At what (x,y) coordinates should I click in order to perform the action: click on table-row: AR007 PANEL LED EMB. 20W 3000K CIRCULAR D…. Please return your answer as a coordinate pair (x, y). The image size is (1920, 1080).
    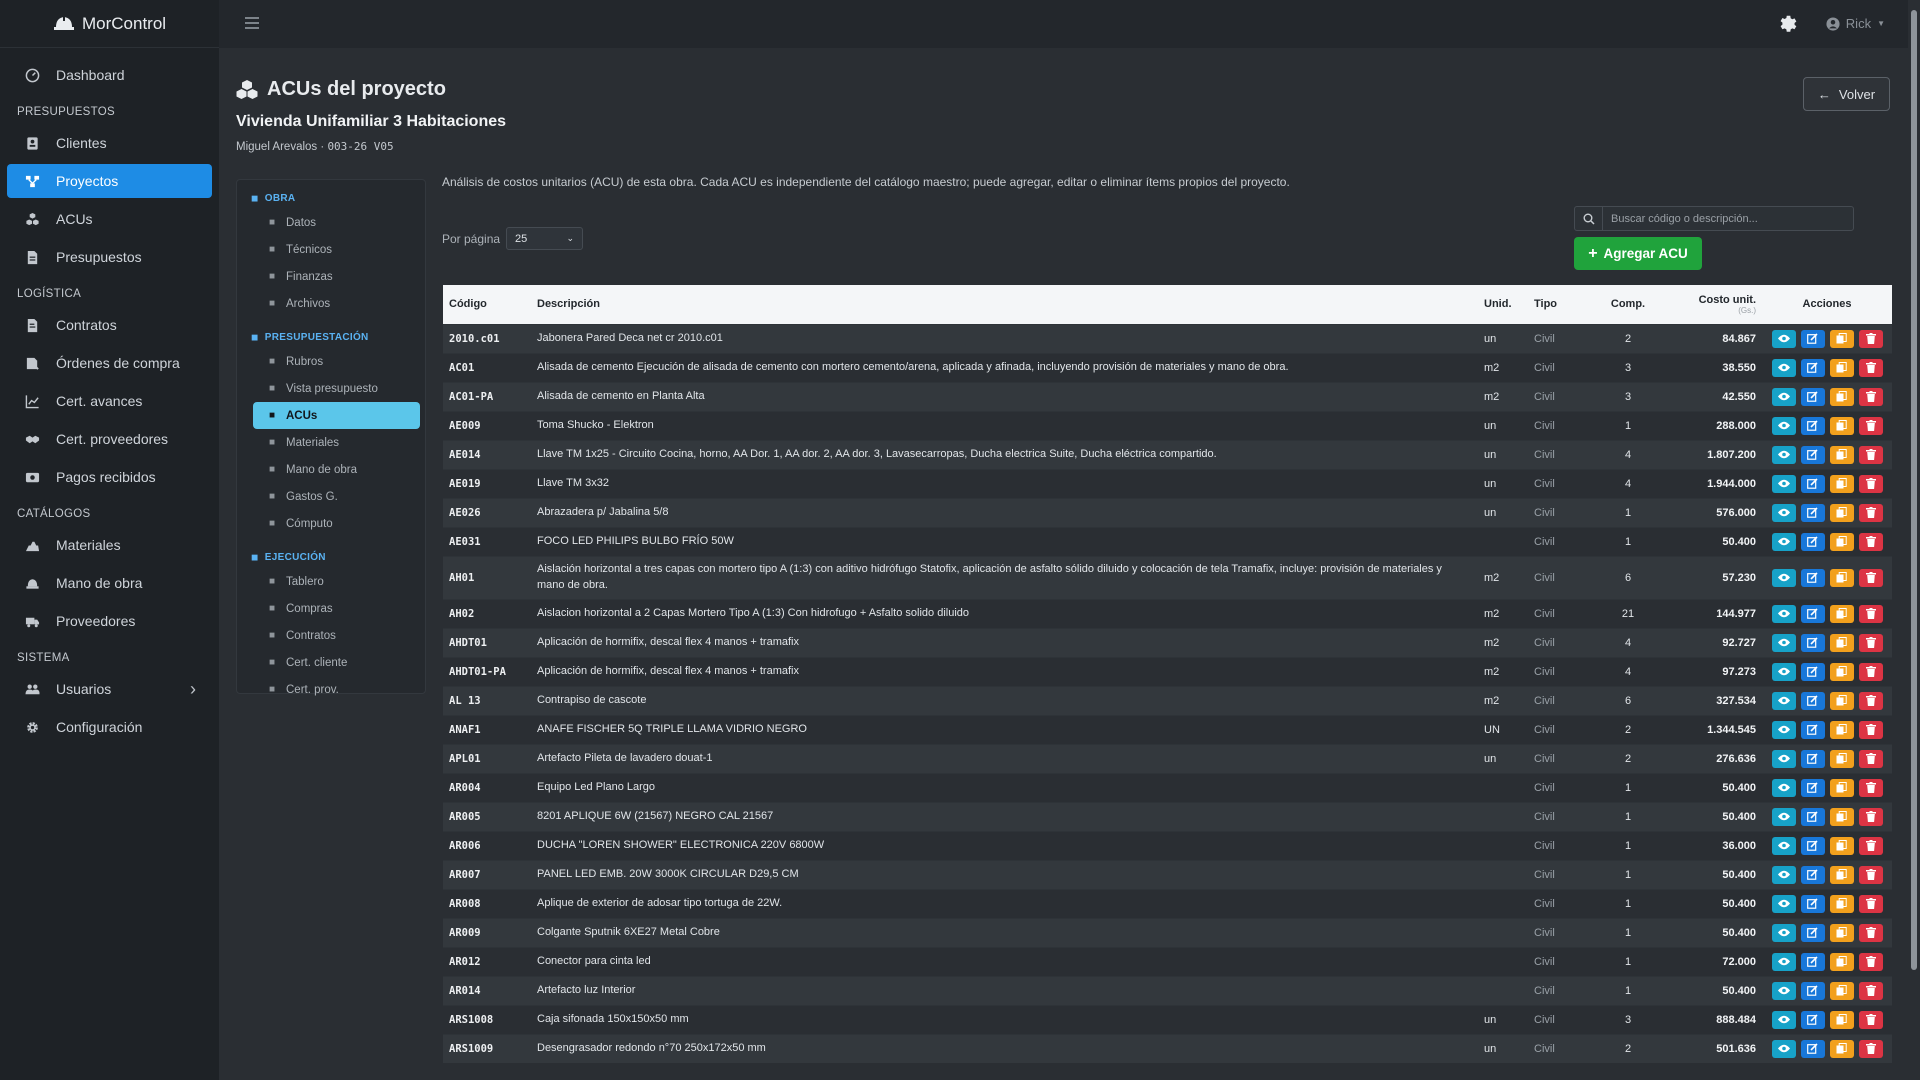
    Looking at the image, I should click on (1167, 874).